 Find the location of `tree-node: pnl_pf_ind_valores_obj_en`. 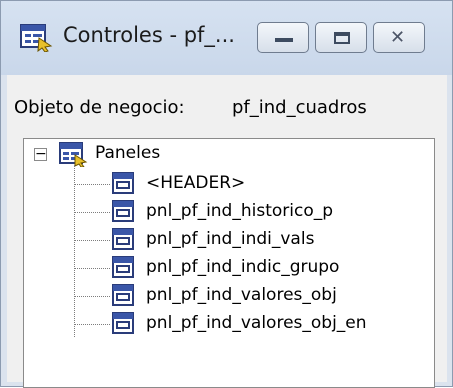

tree-node: pnl_pf_ind_valores_obj_en is located at coordinates (245, 324).